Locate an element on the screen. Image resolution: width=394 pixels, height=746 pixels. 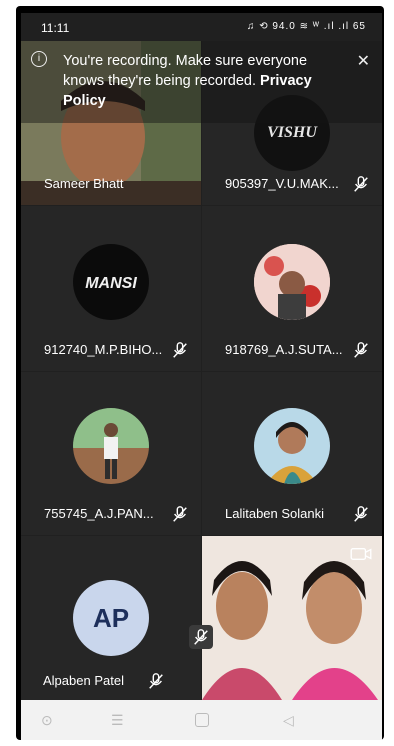
home-icon is located at coordinates (202, 720).